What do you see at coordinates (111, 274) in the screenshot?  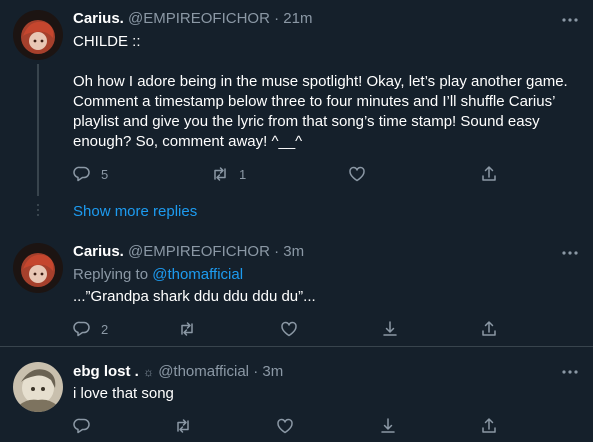 I see `replying-label: Replying to` at bounding box center [111, 274].